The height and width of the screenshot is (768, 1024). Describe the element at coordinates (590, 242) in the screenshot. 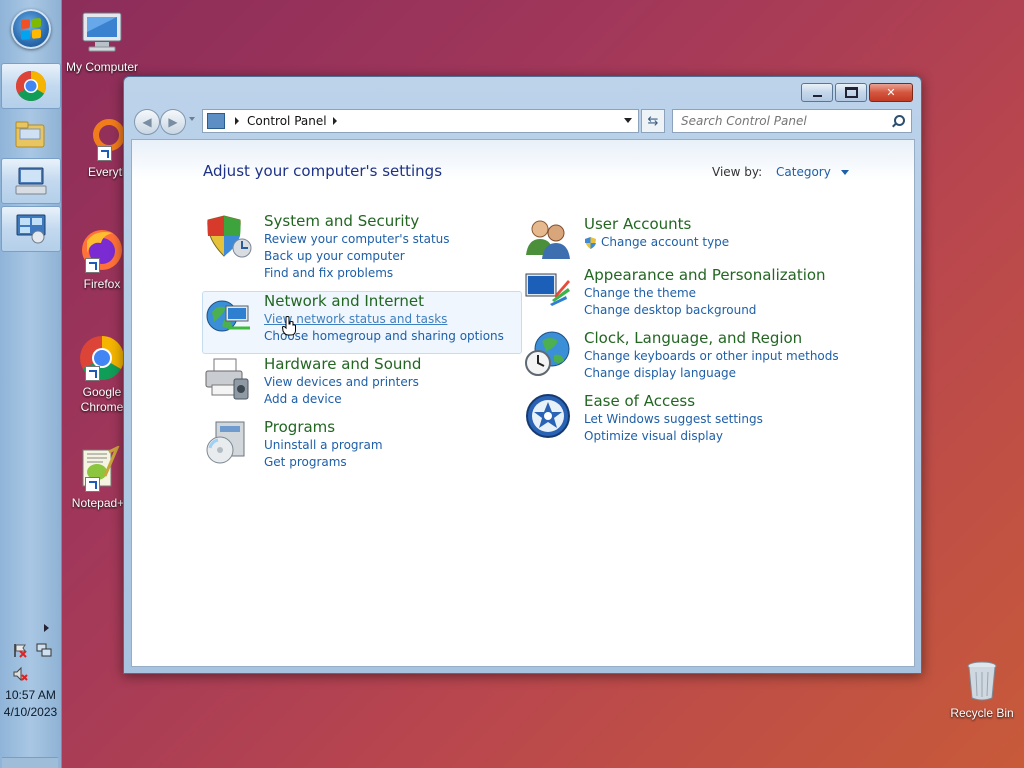

I see `uac-shield-icon` at that location.